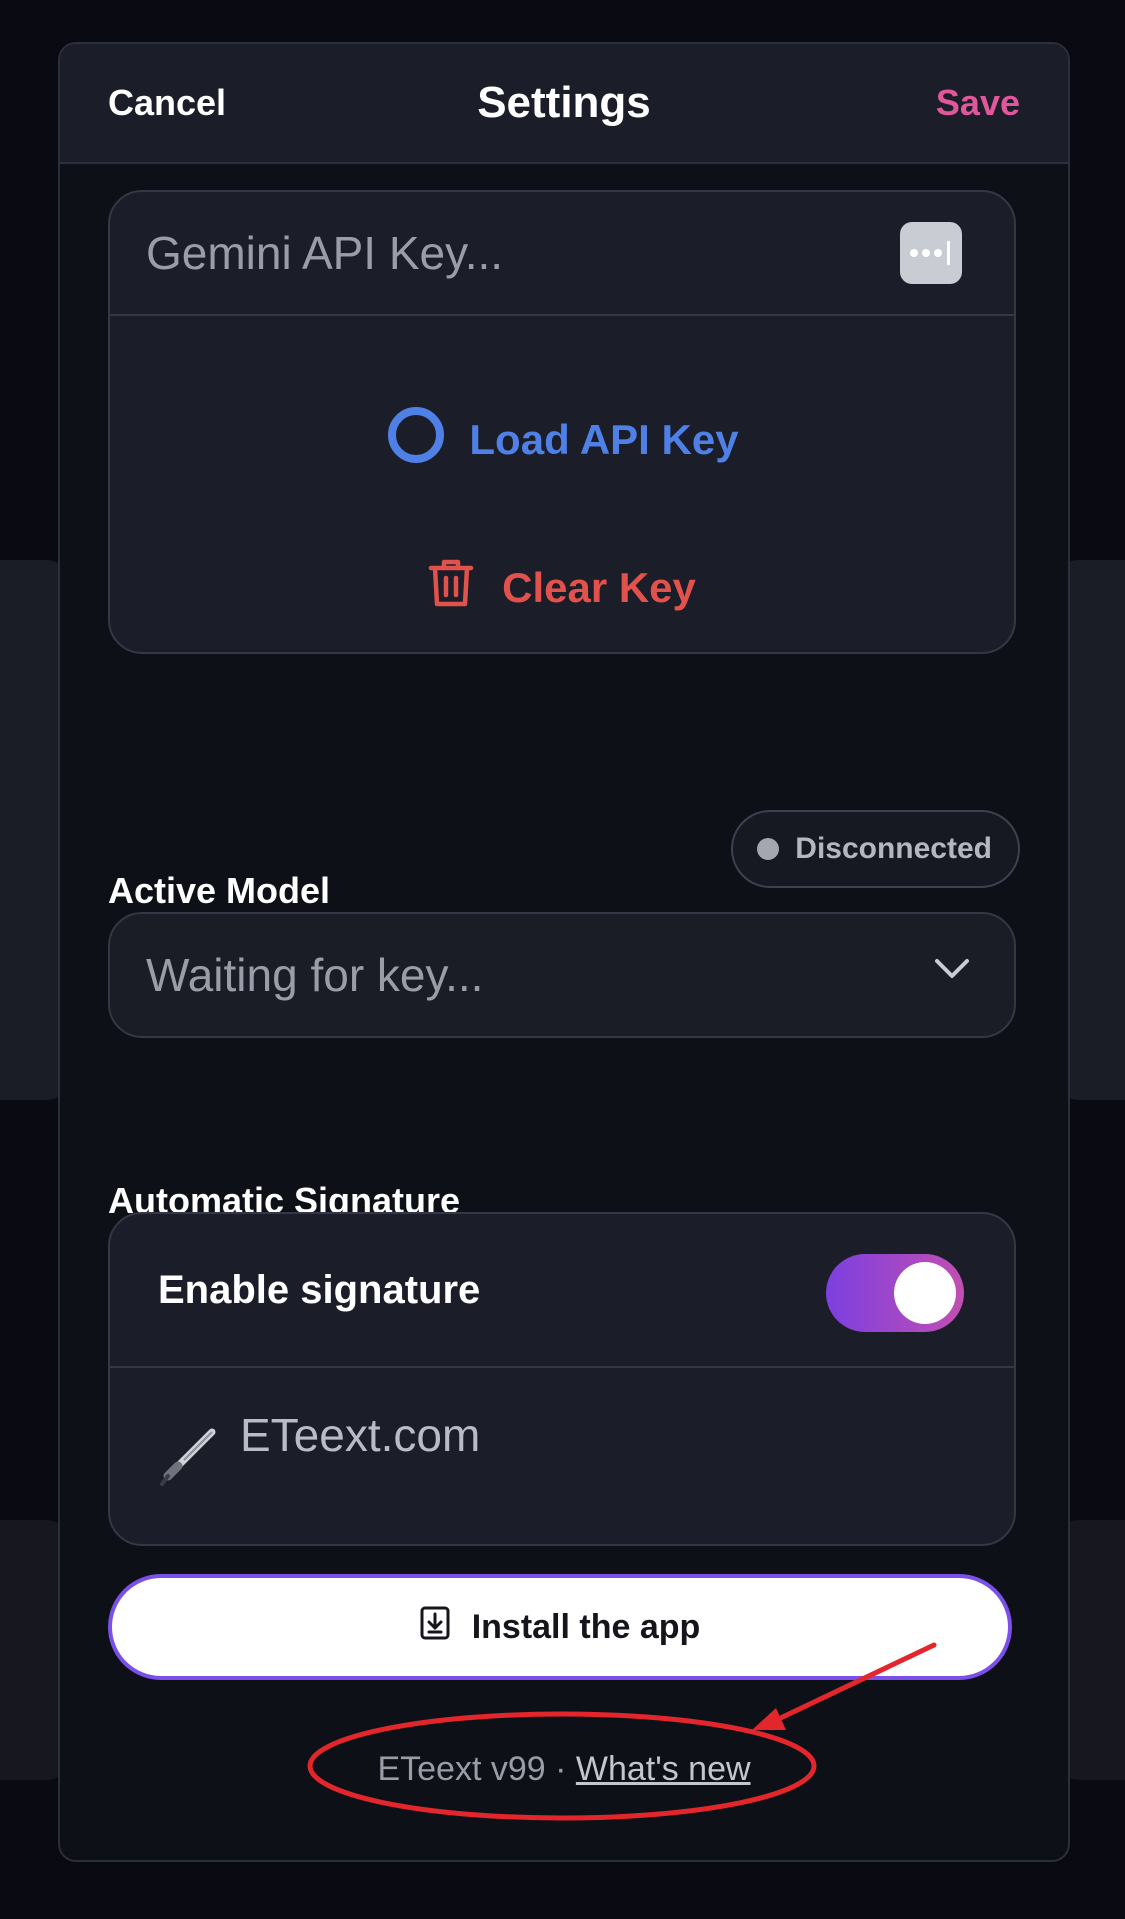 This screenshot has width=1125, height=1919. Describe the element at coordinates (564, 104) in the screenshot. I see `modal-header: Settings Cancel Save` at that location.